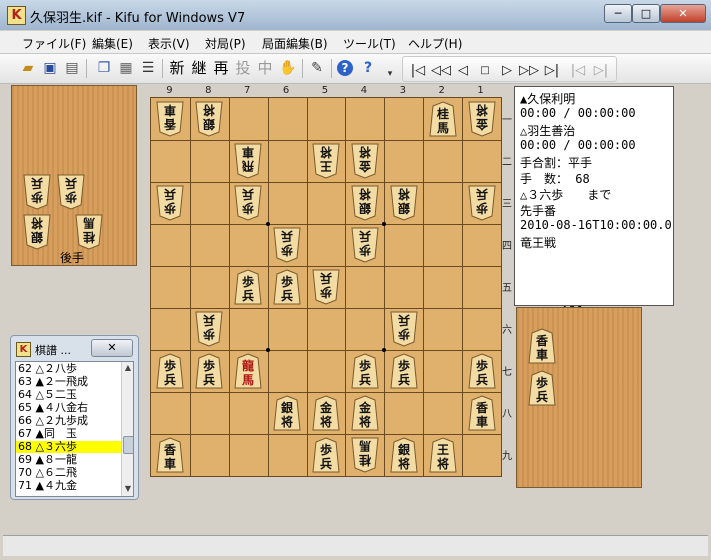  What do you see at coordinates (287, 245) in the screenshot?
I see `shogi-piece-6-4: 歩兵歩兵` at bounding box center [287, 245].